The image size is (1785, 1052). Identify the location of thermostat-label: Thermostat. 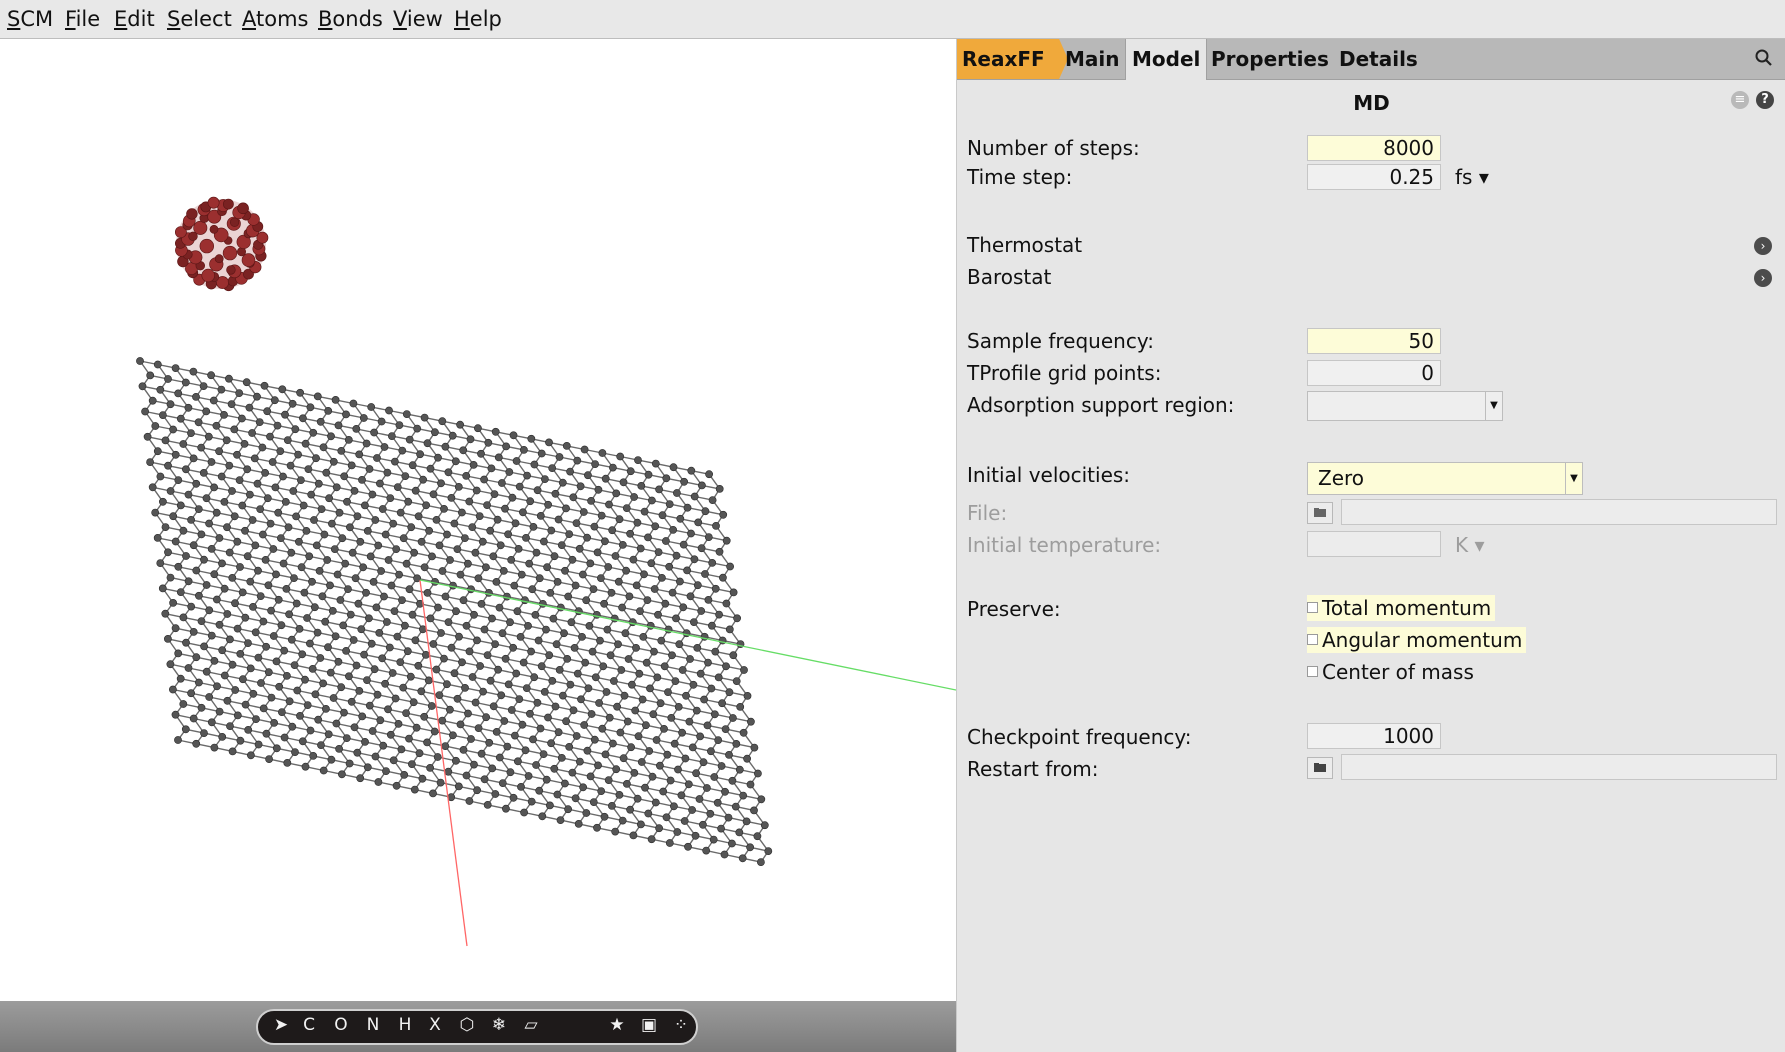
(1024, 245).